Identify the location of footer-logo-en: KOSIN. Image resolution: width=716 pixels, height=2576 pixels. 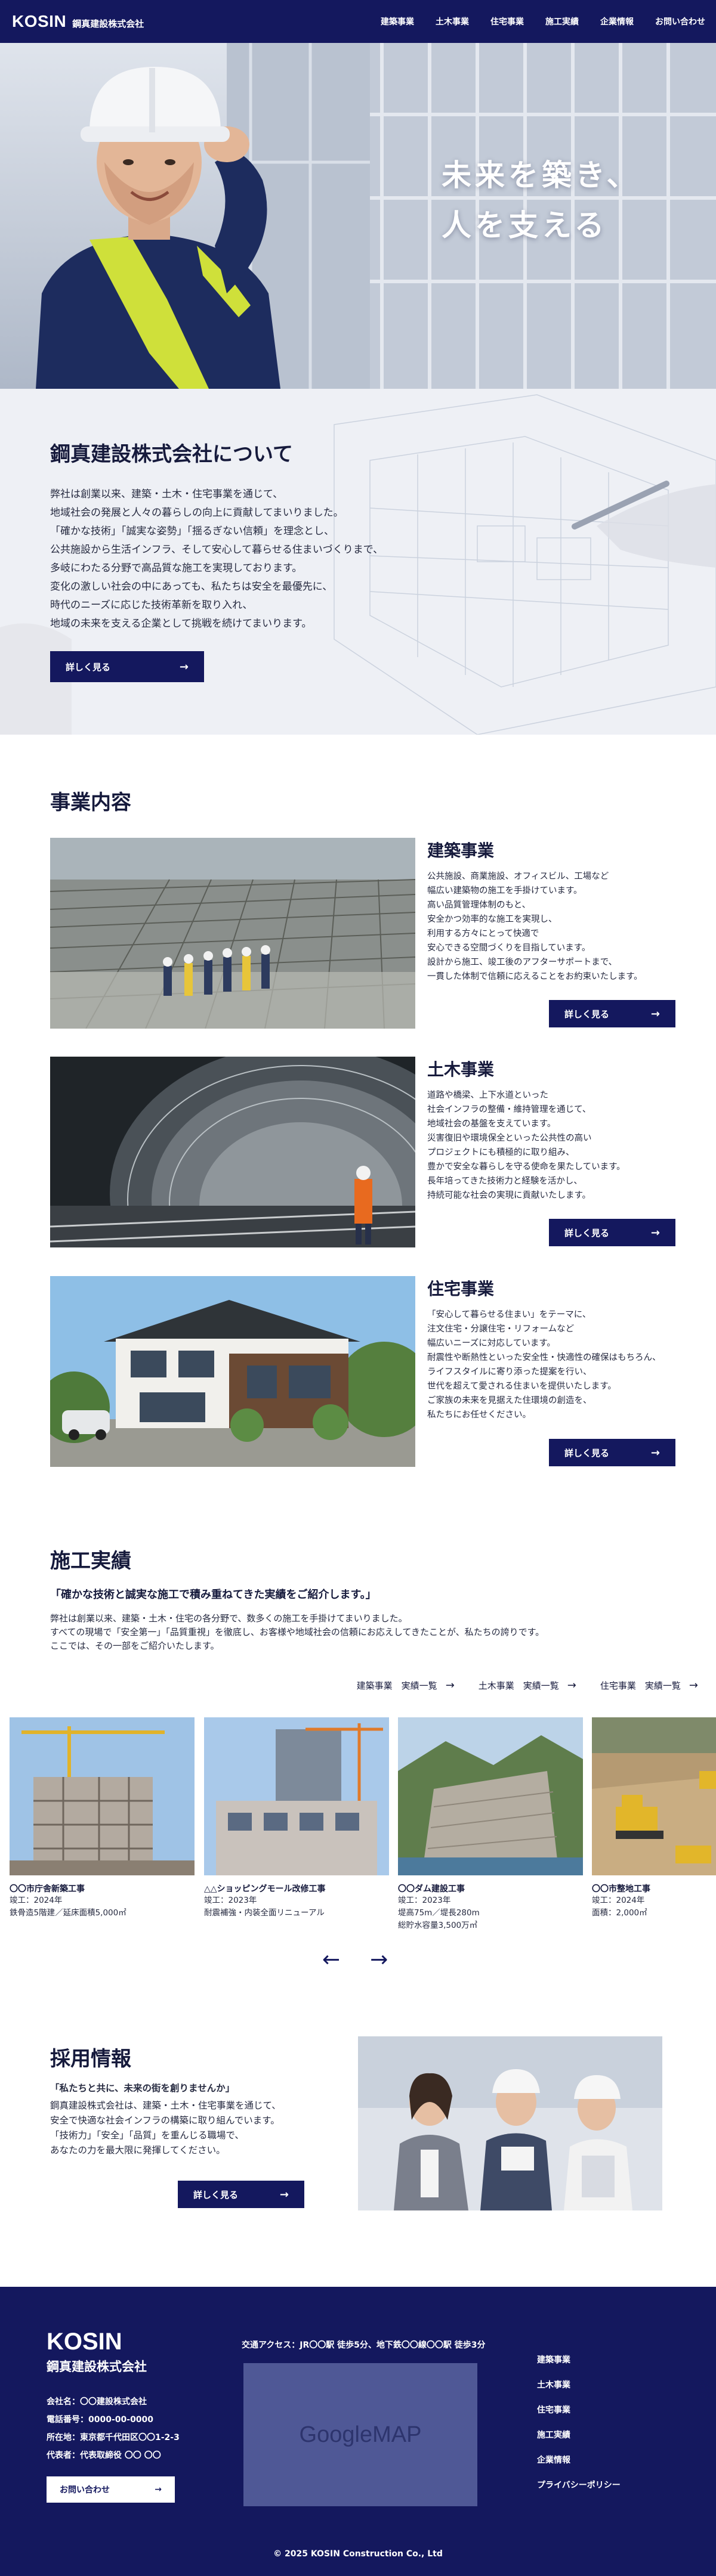
(84, 2342).